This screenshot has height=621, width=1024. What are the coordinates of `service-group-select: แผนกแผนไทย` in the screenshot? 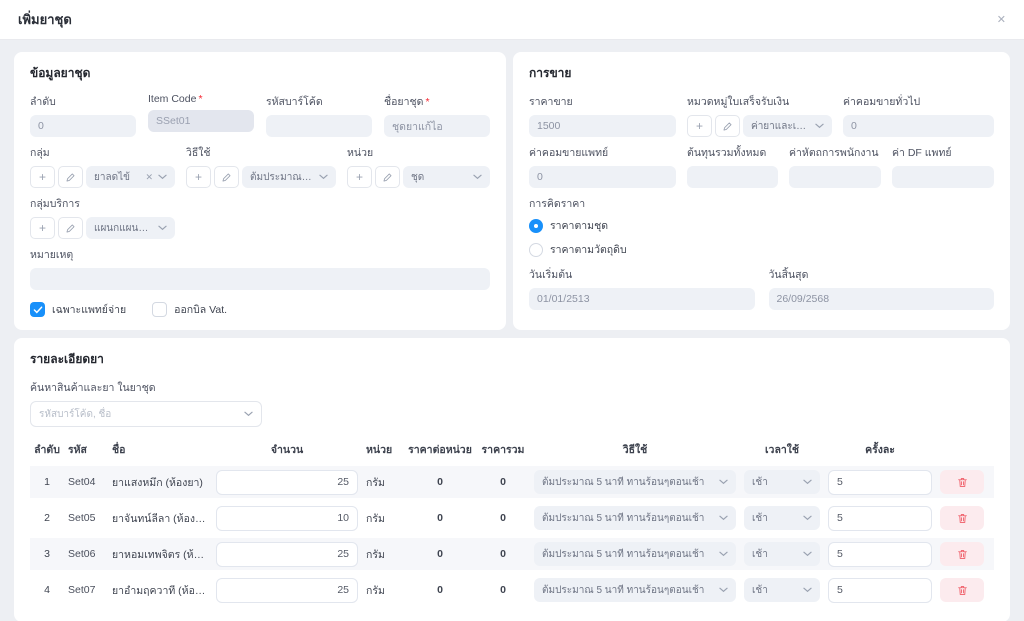 It's located at (130, 228).